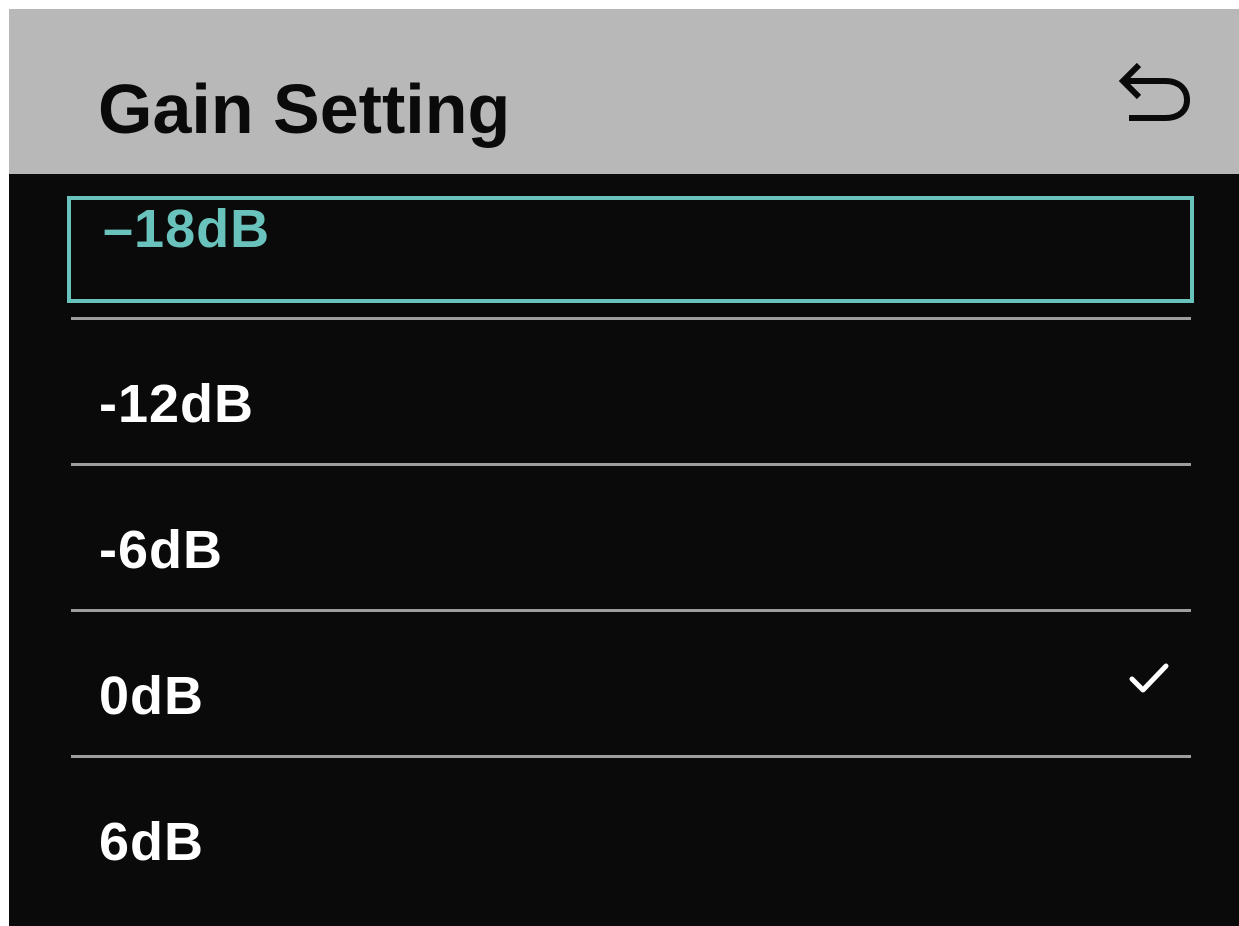 This screenshot has width=1239, height=926. I want to click on back-arrow-icon, so click(1154, 91).